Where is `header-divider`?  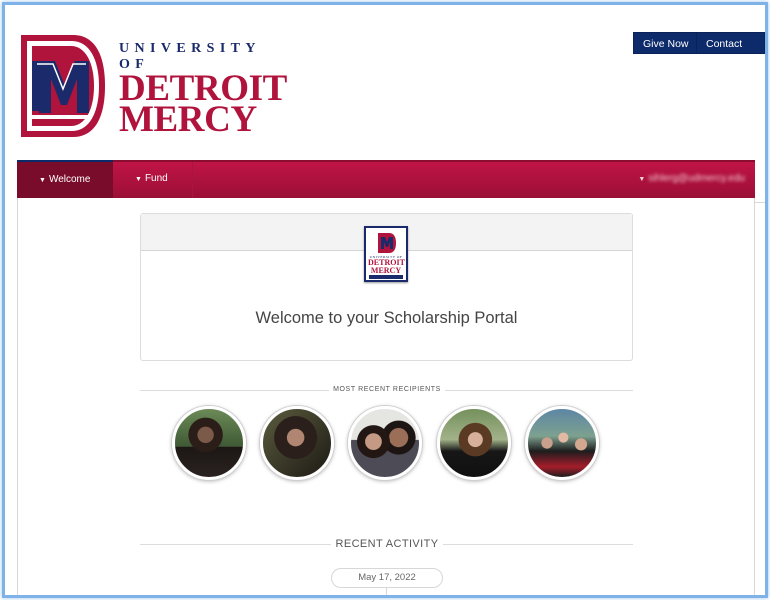 header-divider is located at coordinates (760, 202).